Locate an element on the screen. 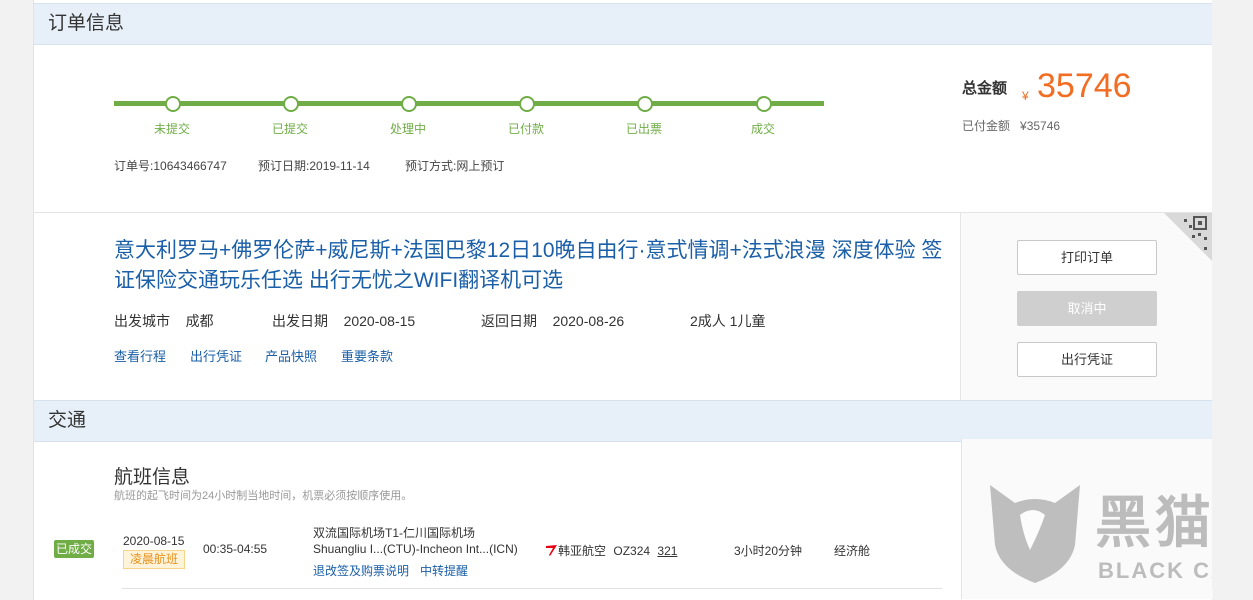 Image resolution: width=1253 pixels, height=600 pixels. total-amount: 35746 is located at coordinates (1084, 86).